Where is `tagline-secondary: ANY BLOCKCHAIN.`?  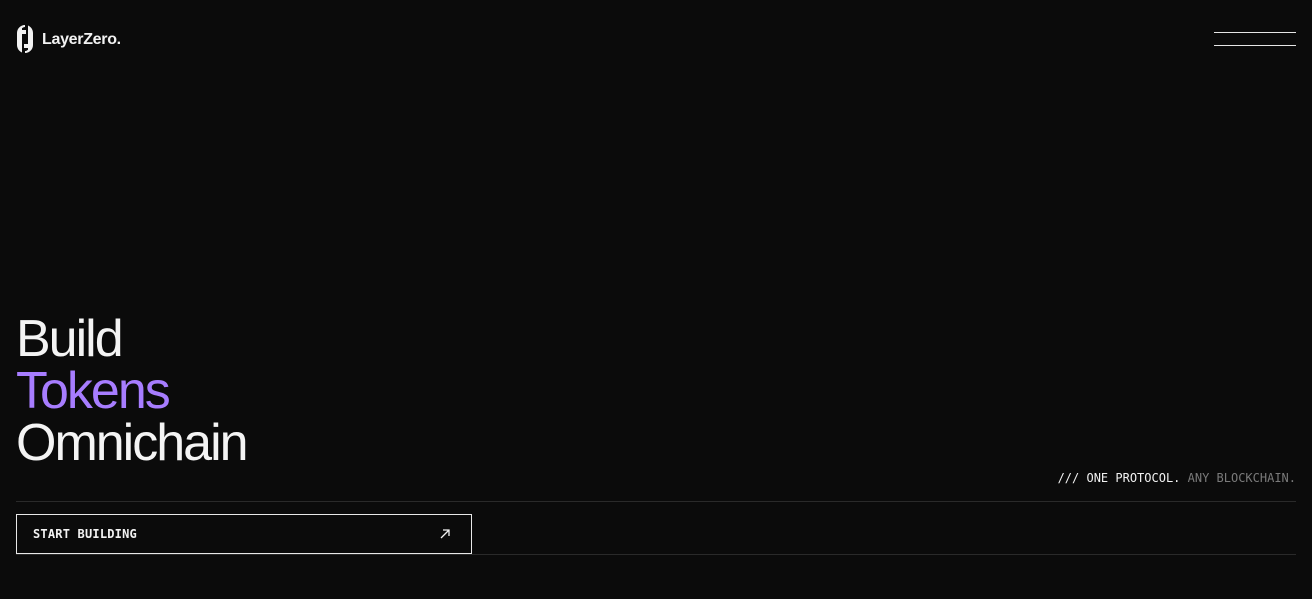 tagline-secondary: ANY BLOCKCHAIN. is located at coordinates (1241, 478).